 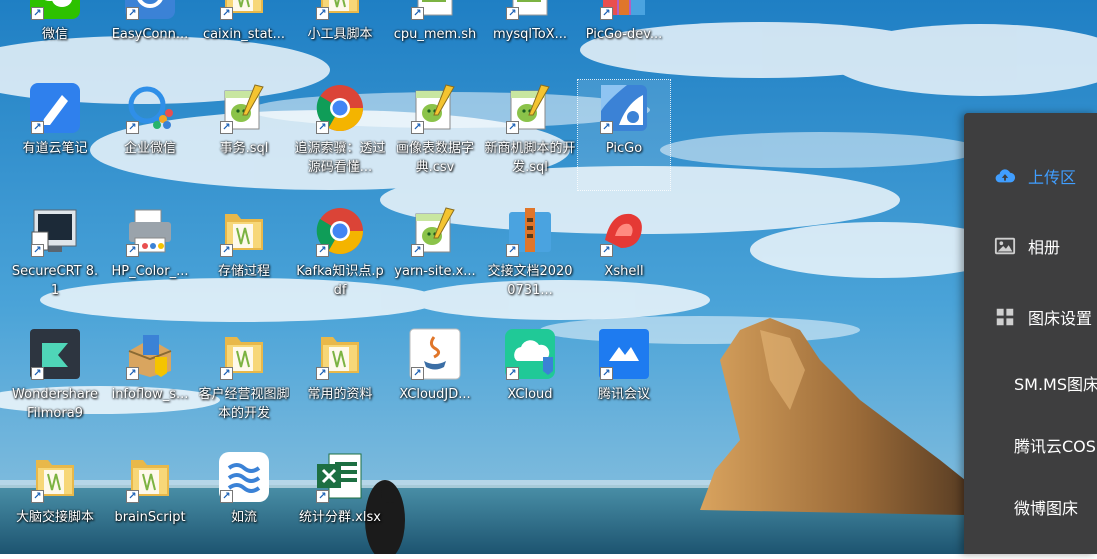 I want to click on desktop-icon-label: 企业微信, so click(x=149, y=148).